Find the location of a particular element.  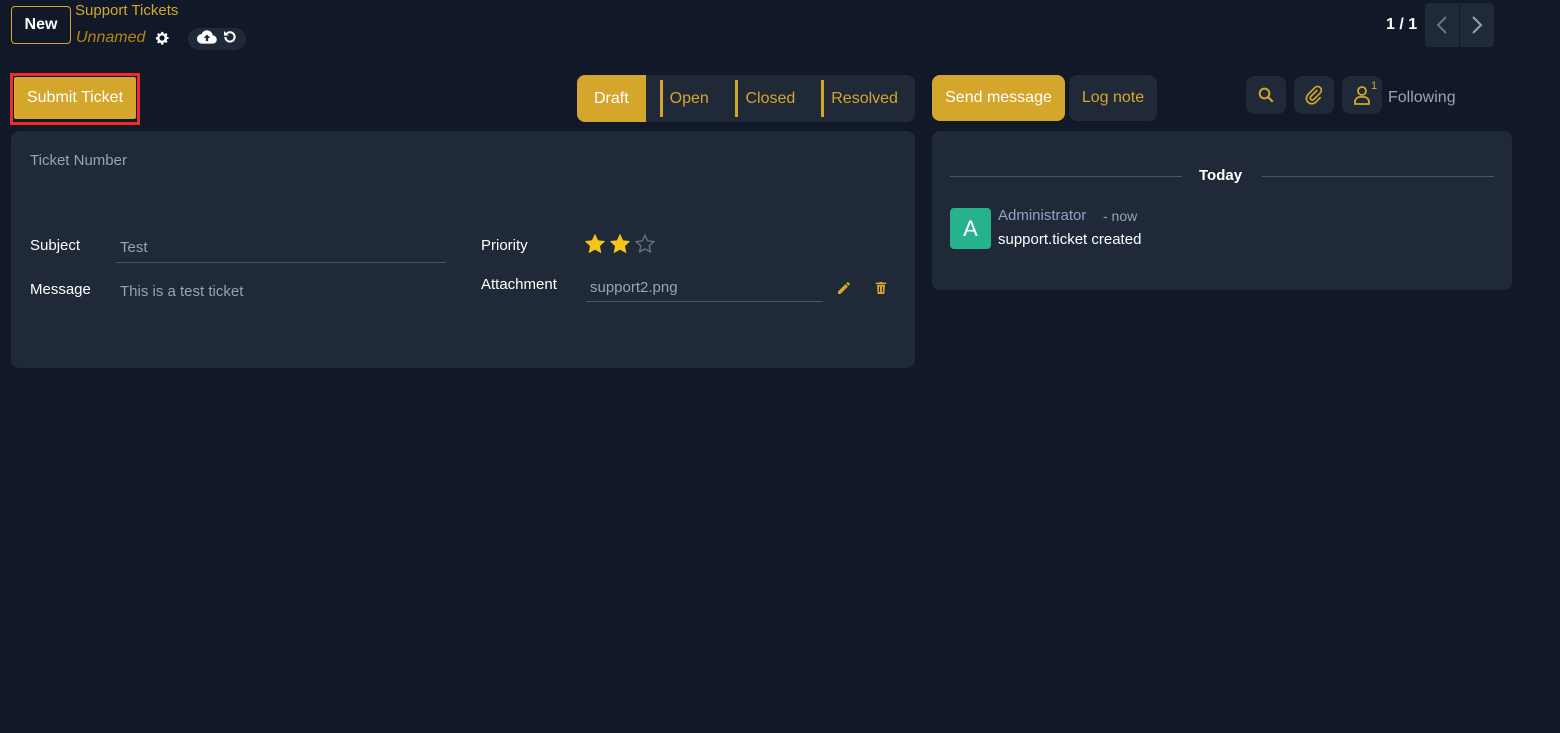

message-body: support.ticket created is located at coordinates (1070, 239).